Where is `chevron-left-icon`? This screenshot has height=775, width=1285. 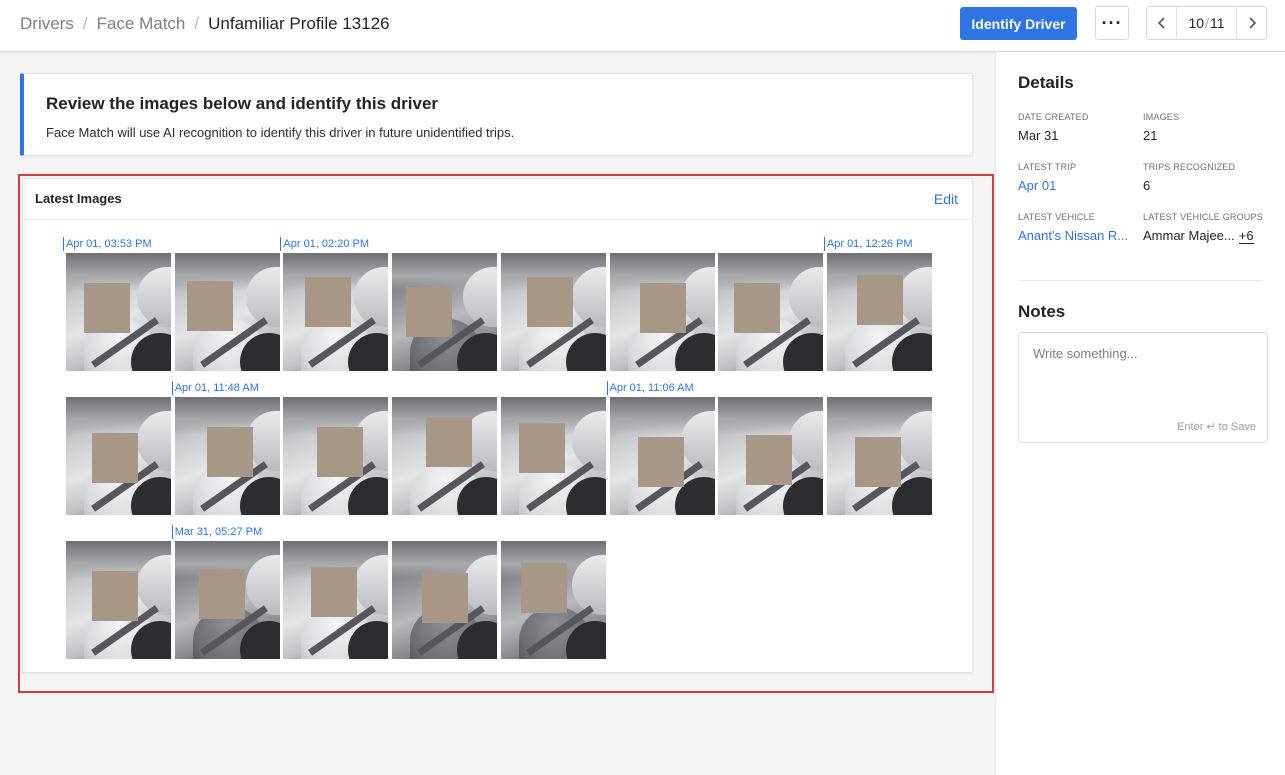
chevron-left-icon is located at coordinates (1161, 23).